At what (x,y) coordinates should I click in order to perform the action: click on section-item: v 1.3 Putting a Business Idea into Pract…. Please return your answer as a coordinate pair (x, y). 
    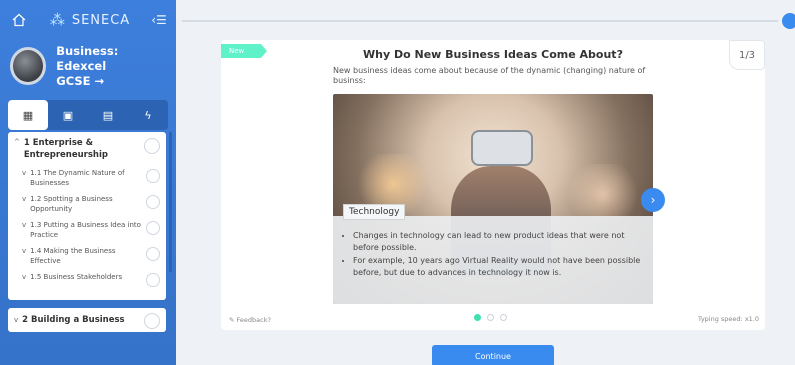
    Looking at the image, I should click on (87, 230).